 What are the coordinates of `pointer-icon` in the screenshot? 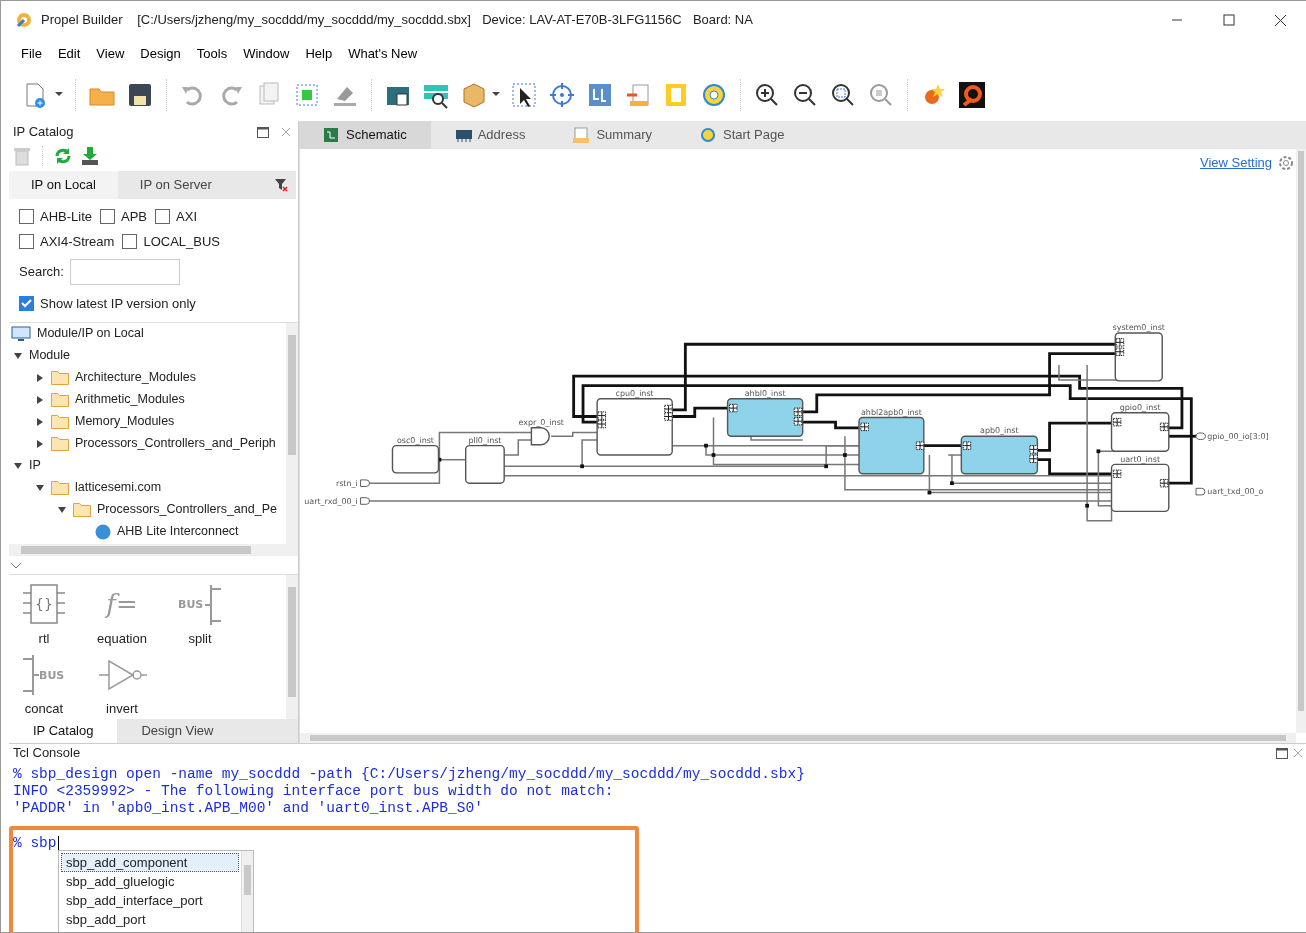 It's located at (524, 95).